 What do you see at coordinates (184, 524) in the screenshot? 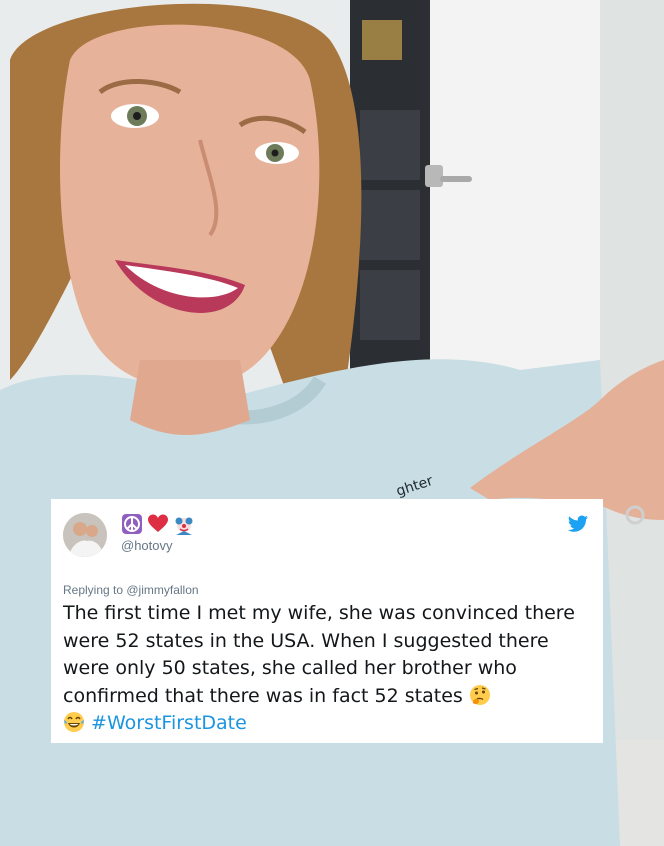
I see `clown-icon` at bounding box center [184, 524].